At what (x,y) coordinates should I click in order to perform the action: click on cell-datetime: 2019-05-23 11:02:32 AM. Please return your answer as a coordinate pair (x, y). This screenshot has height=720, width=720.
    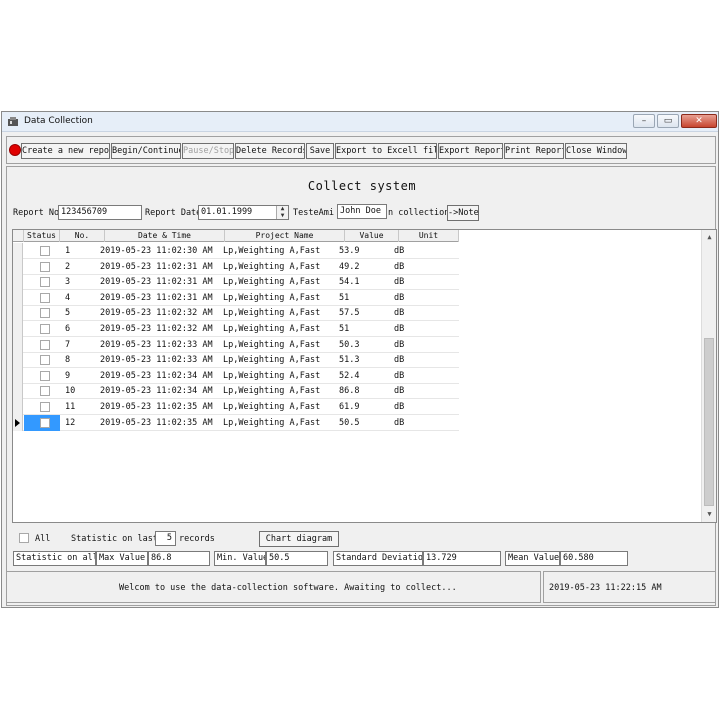
    Looking at the image, I should click on (156, 329).